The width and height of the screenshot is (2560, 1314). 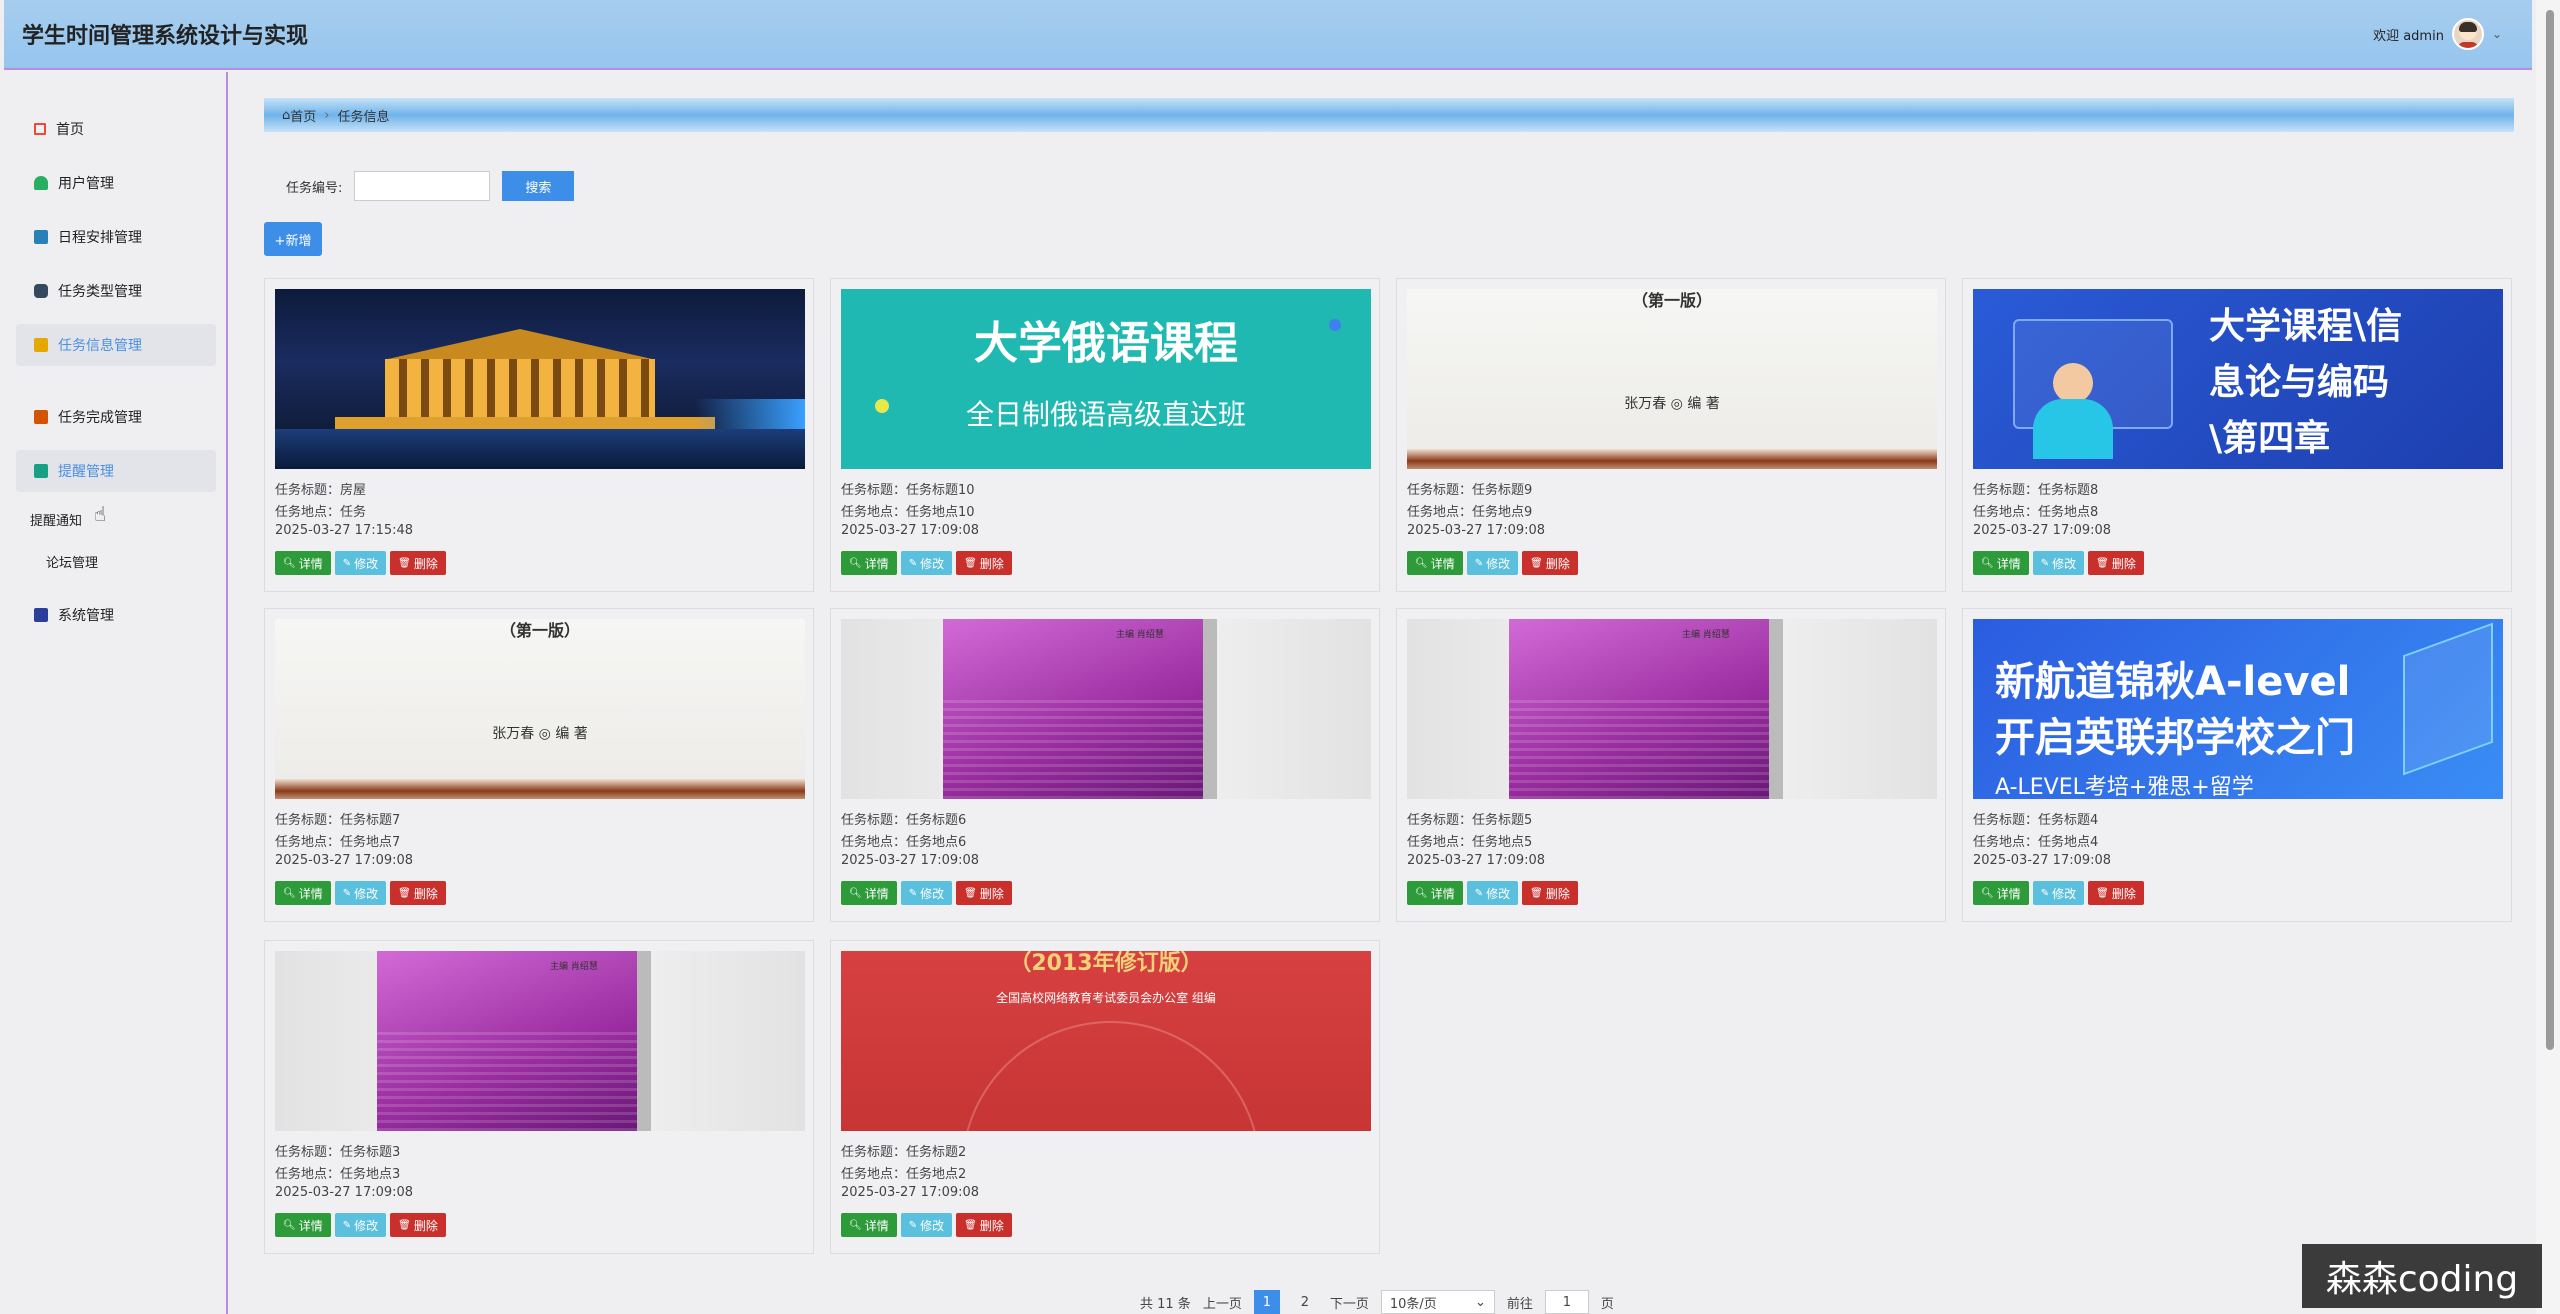 What do you see at coordinates (116, 183) in the screenshot?
I see `sidebar-item-users: 用户管理` at bounding box center [116, 183].